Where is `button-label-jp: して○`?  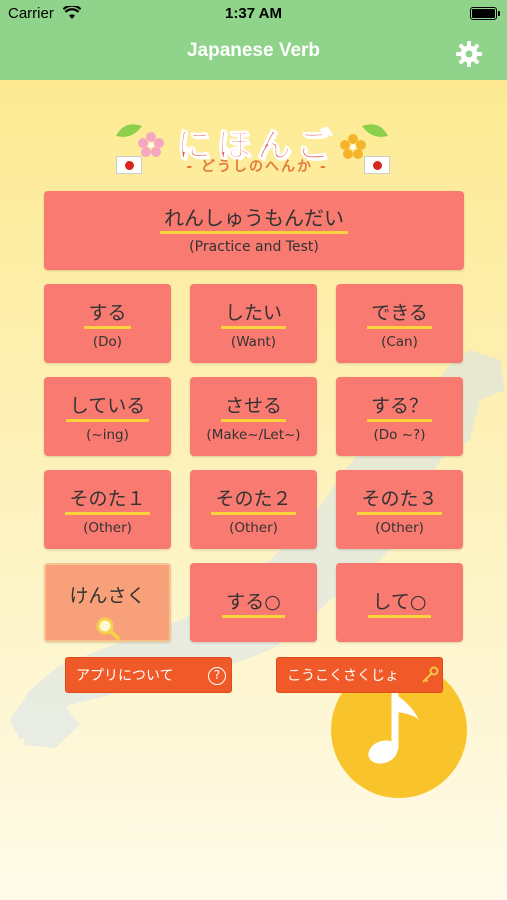
button-label-jp: して○ is located at coordinates (399, 604).